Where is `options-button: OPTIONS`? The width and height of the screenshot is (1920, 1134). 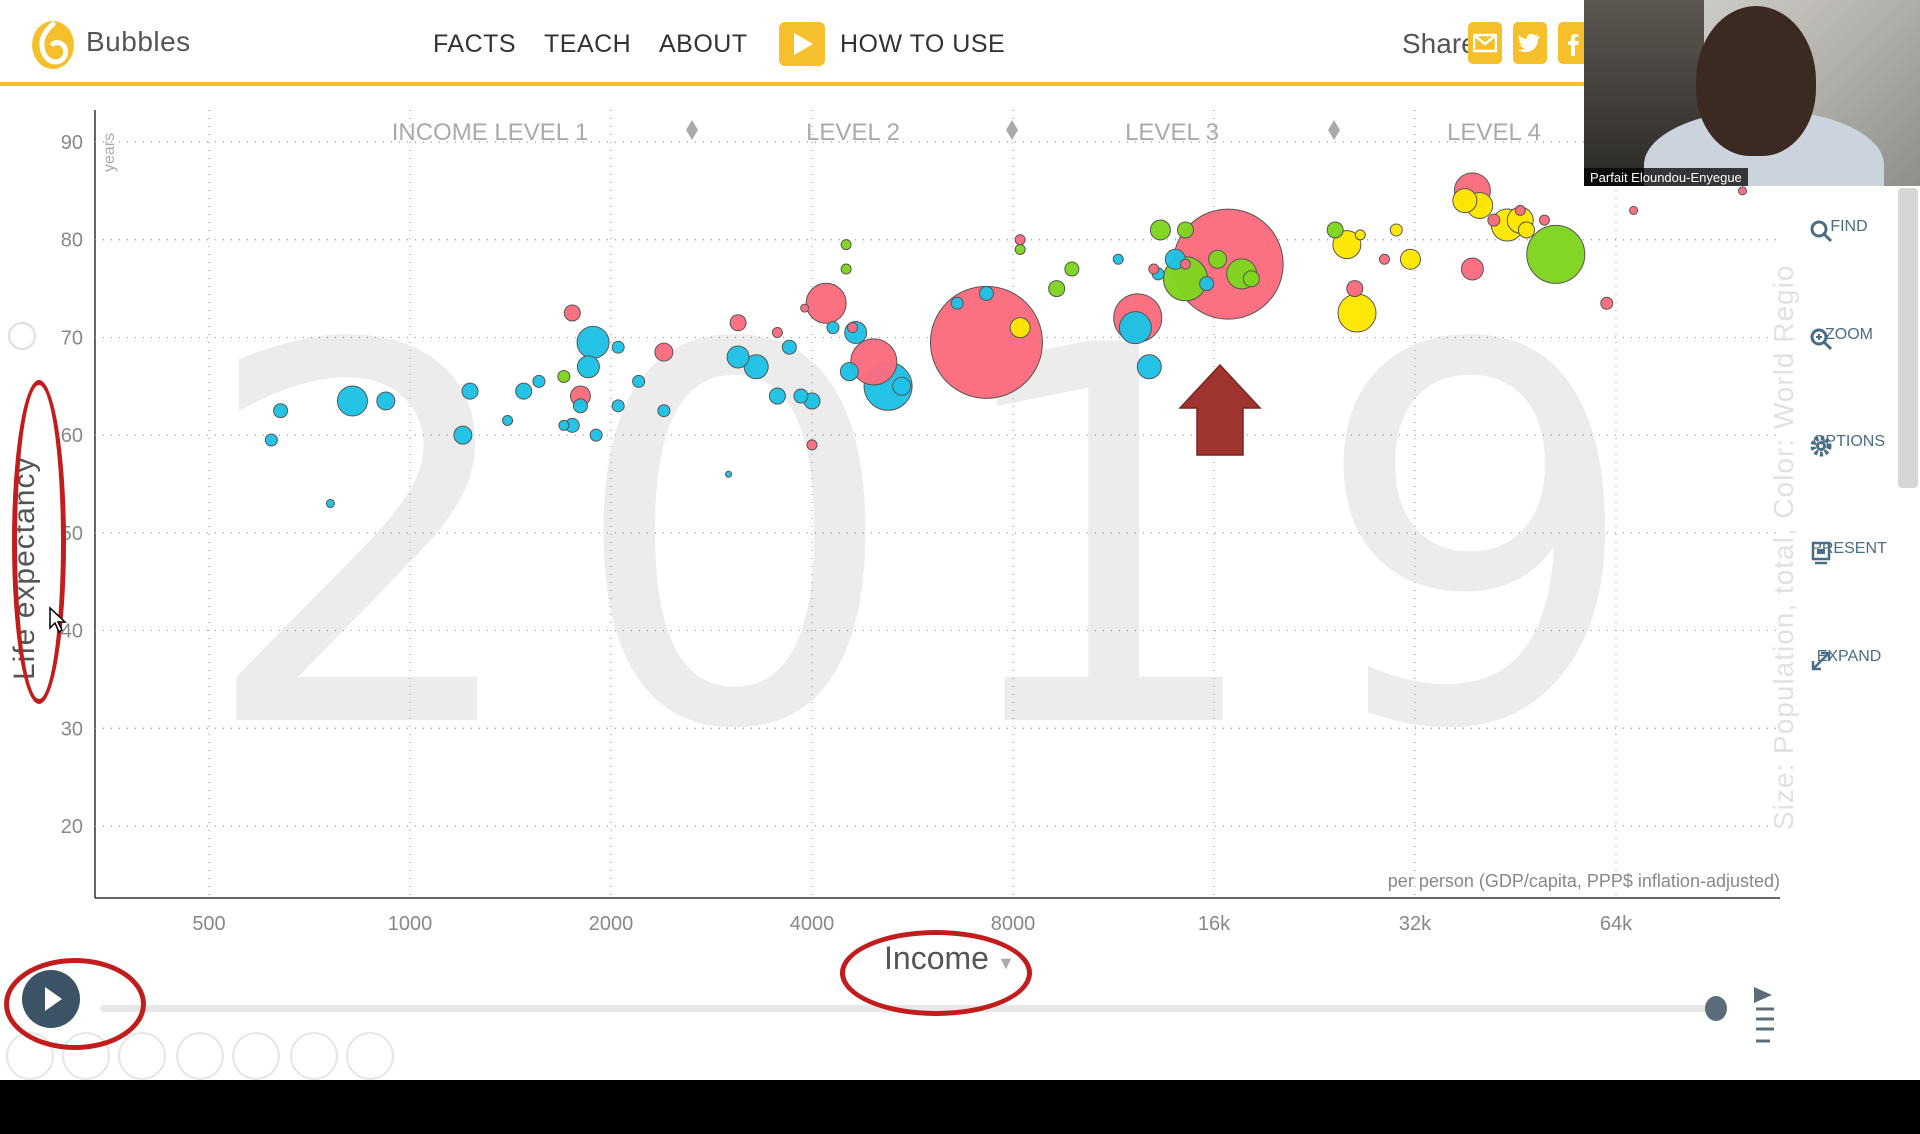 options-button: OPTIONS is located at coordinates (1849, 445).